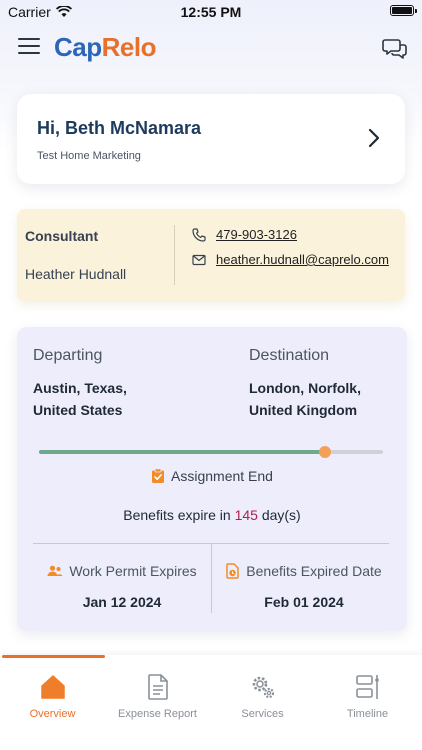 This screenshot has width=422, height=750. I want to click on departing-line-1: Austin, Texas,, so click(80, 388).